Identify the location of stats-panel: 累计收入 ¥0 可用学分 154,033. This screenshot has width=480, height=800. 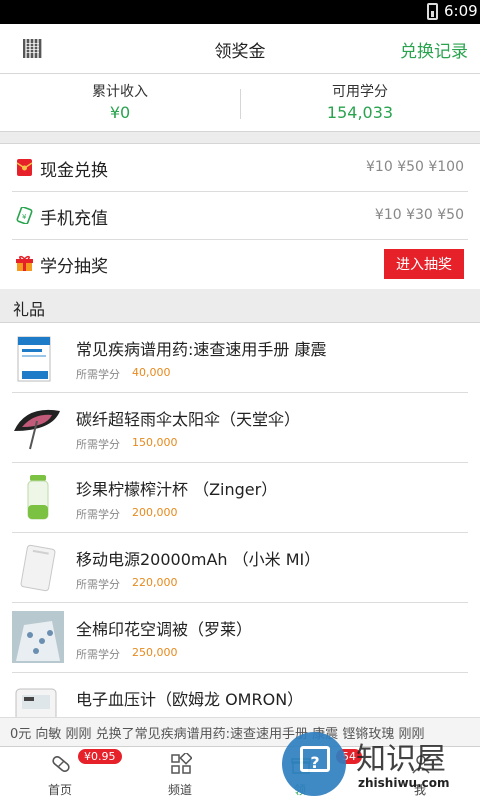
(240, 103).